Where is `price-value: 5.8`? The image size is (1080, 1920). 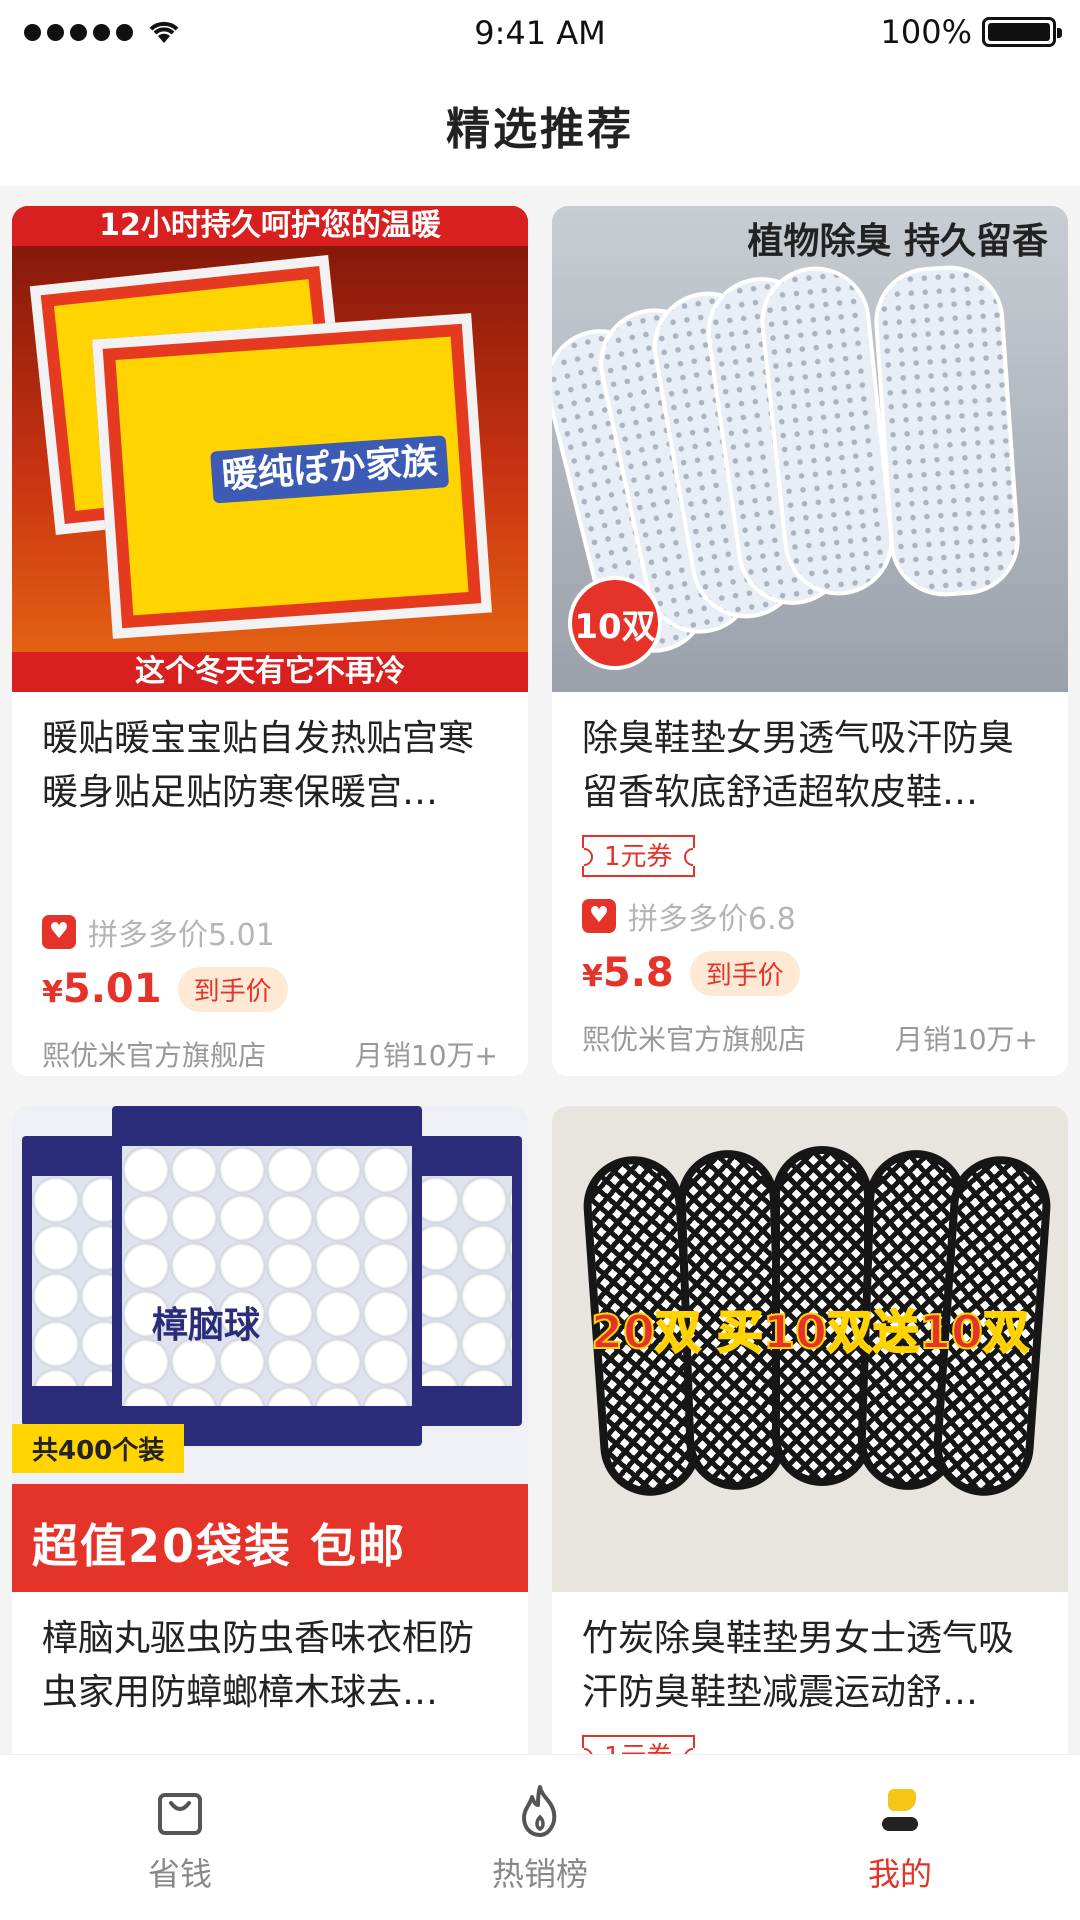 price-value: 5.8 is located at coordinates (638, 973).